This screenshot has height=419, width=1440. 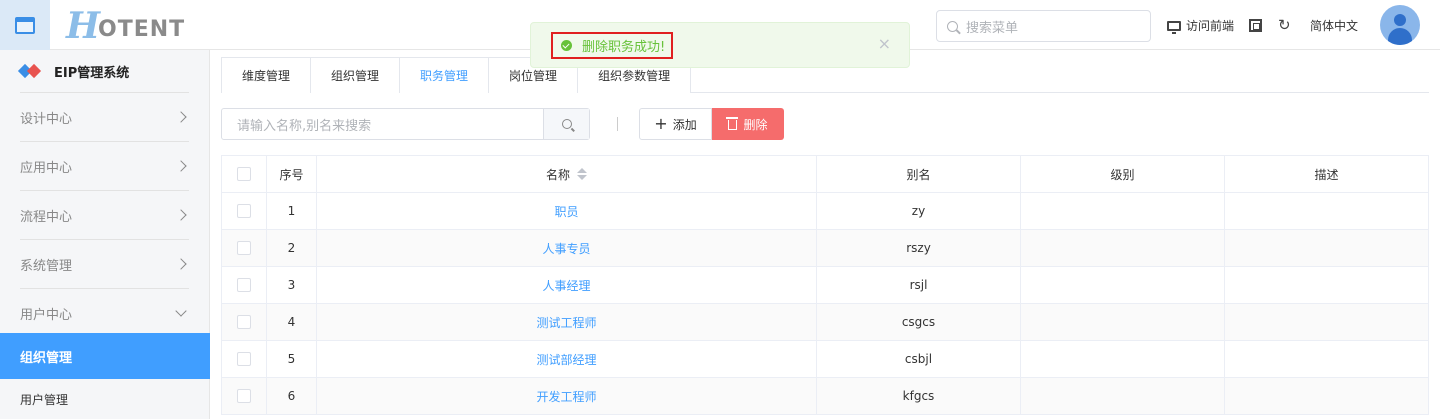 What do you see at coordinates (567, 285) in the screenshot?
I see `row-name-link: 人事经理` at bounding box center [567, 285].